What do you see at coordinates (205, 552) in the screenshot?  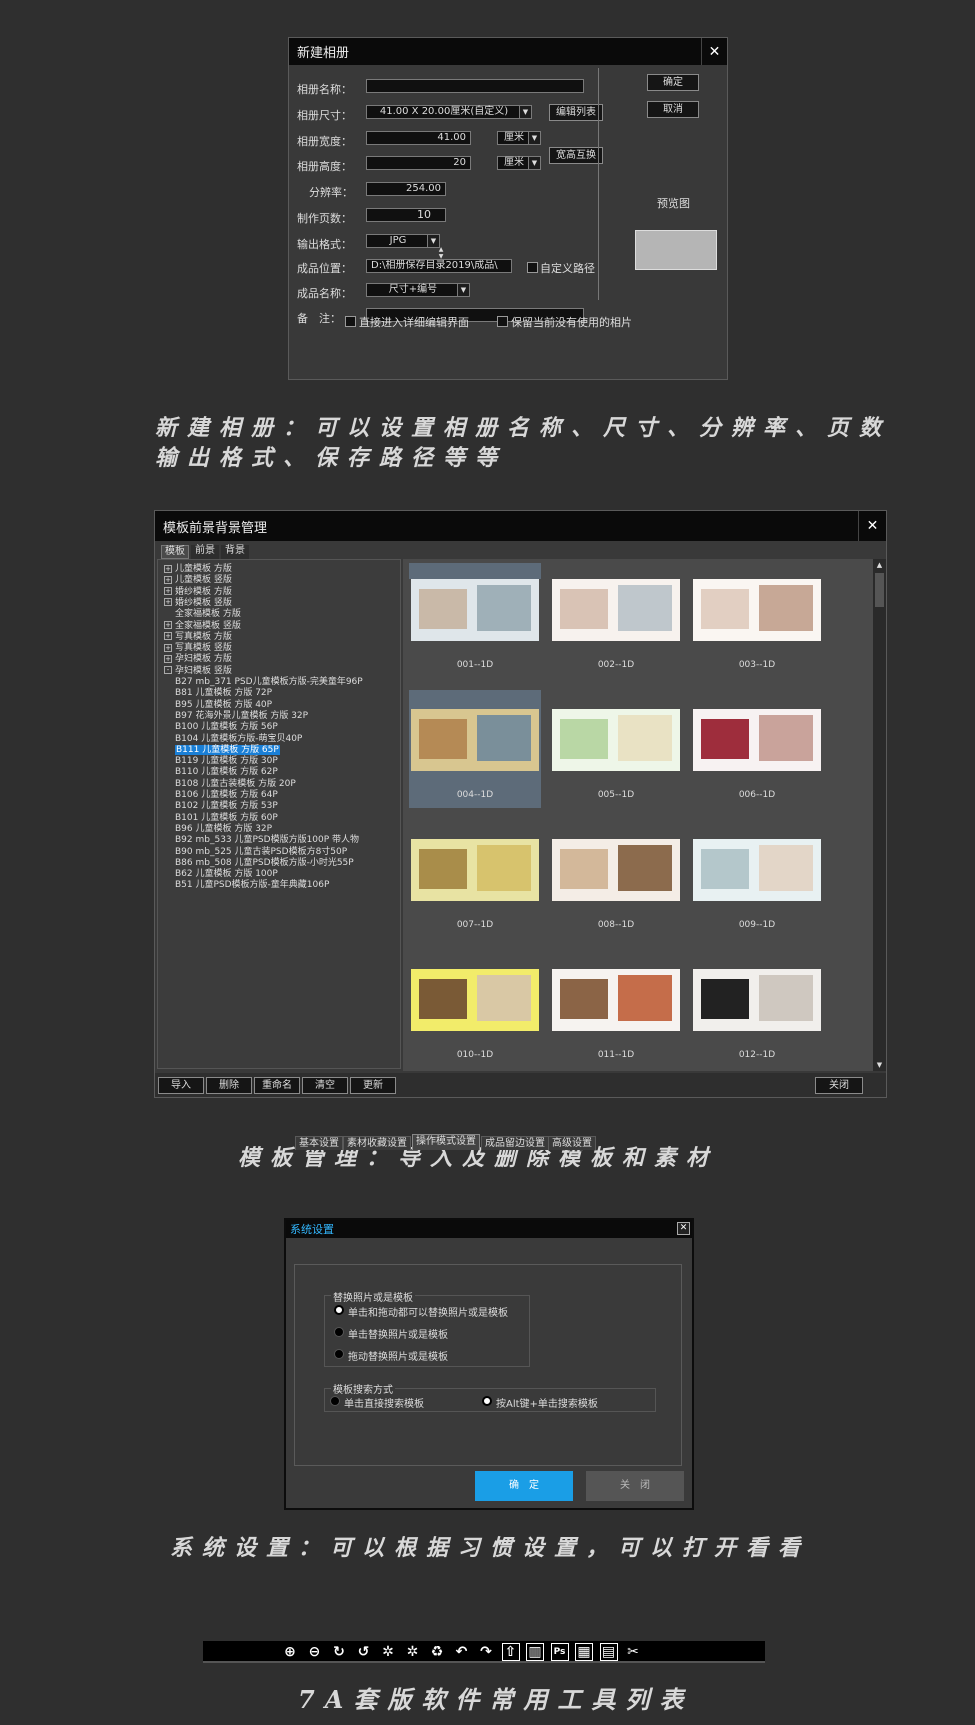 I see `tab-foreground: 前景` at bounding box center [205, 552].